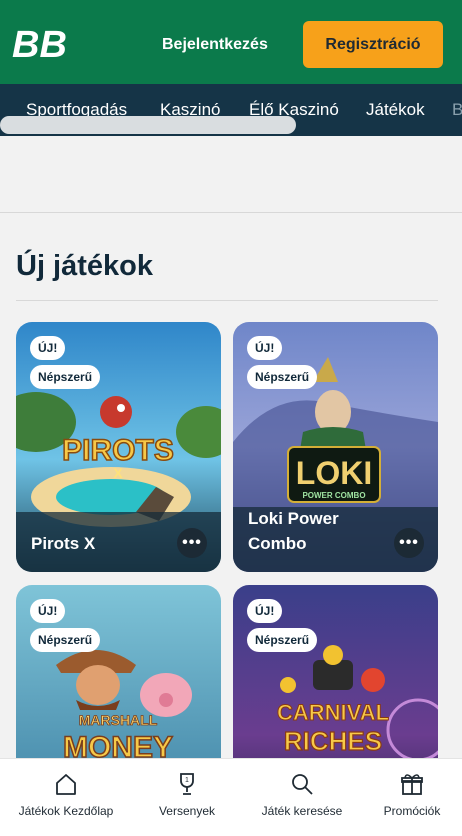 The height and width of the screenshot is (836, 462). What do you see at coordinates (231, 212) in the screenshot?
I see `content-divider` at bounding box center [231, 212].